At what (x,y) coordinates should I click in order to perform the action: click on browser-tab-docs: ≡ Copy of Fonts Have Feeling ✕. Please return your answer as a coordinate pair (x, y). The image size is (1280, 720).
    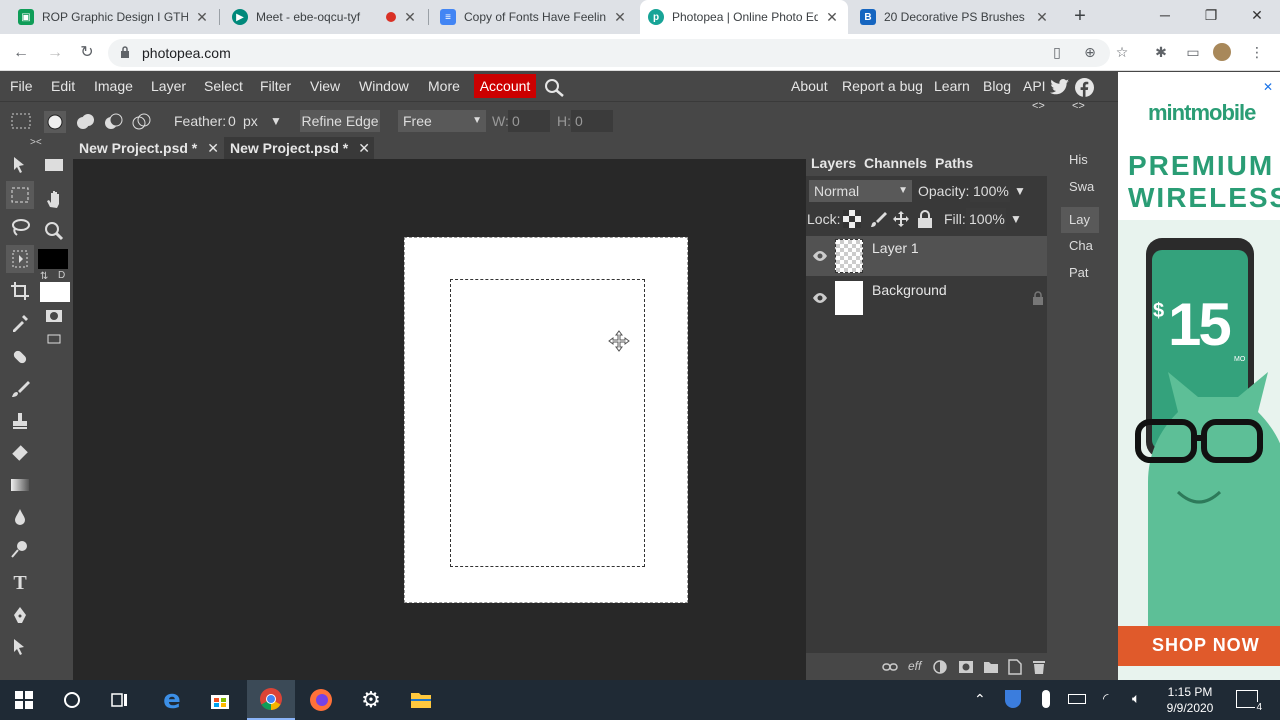
    Looking at the image, I should click on (534, 17).